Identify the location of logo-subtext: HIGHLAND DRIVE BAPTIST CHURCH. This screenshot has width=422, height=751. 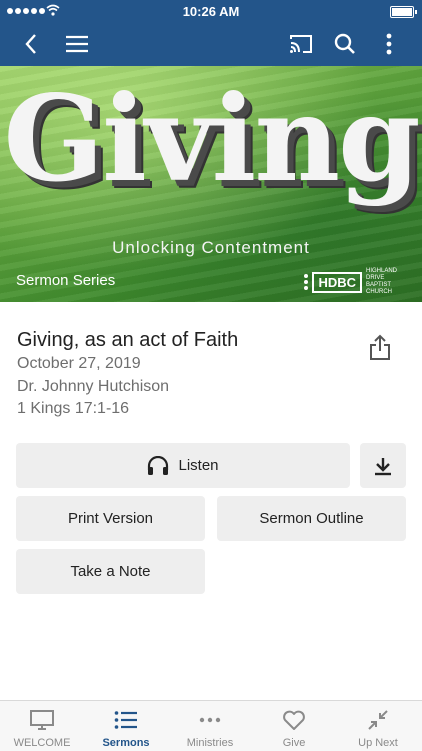
(382, 281).